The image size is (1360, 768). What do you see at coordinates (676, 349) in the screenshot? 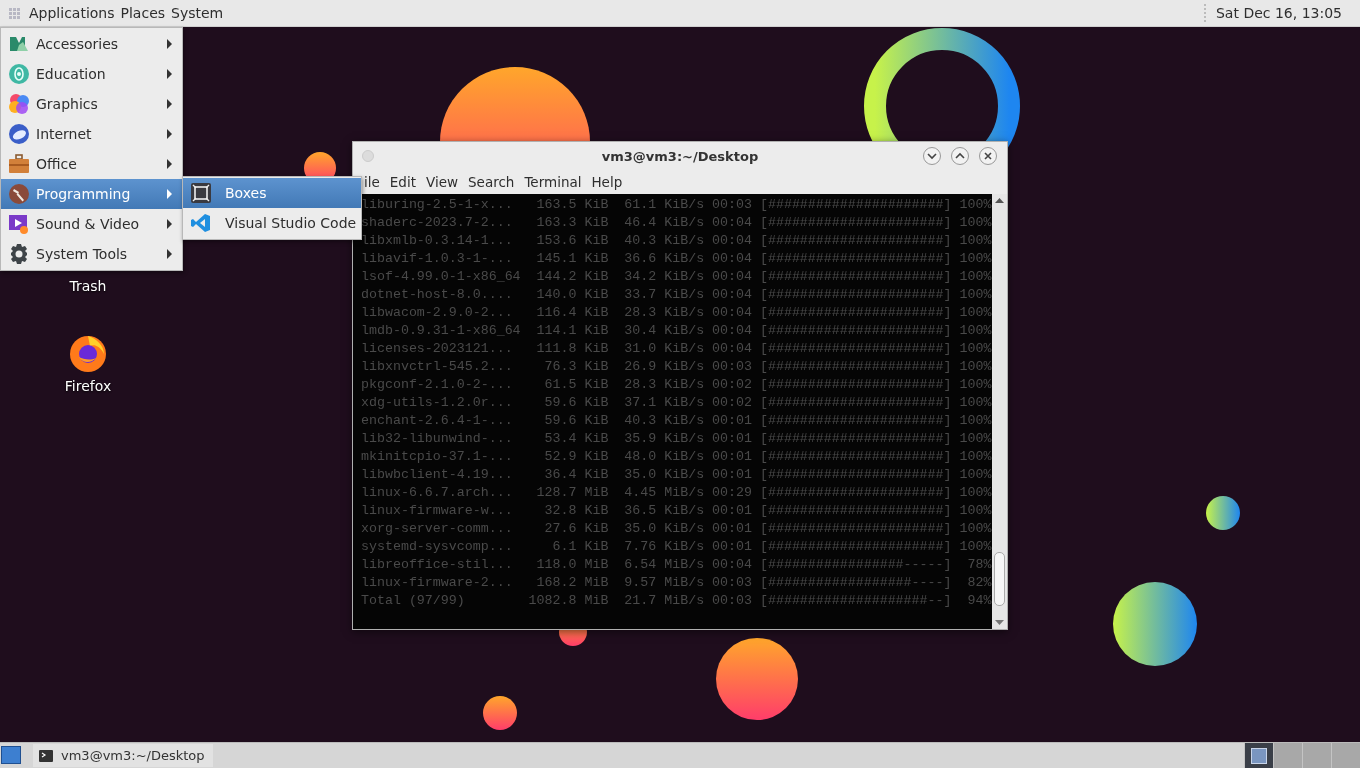
I see `terminal-line: licenses-2023121... 111.8 KiB 31.0 KiB/s 00:04 [######################] 100%` at bounding box center [676, 349].